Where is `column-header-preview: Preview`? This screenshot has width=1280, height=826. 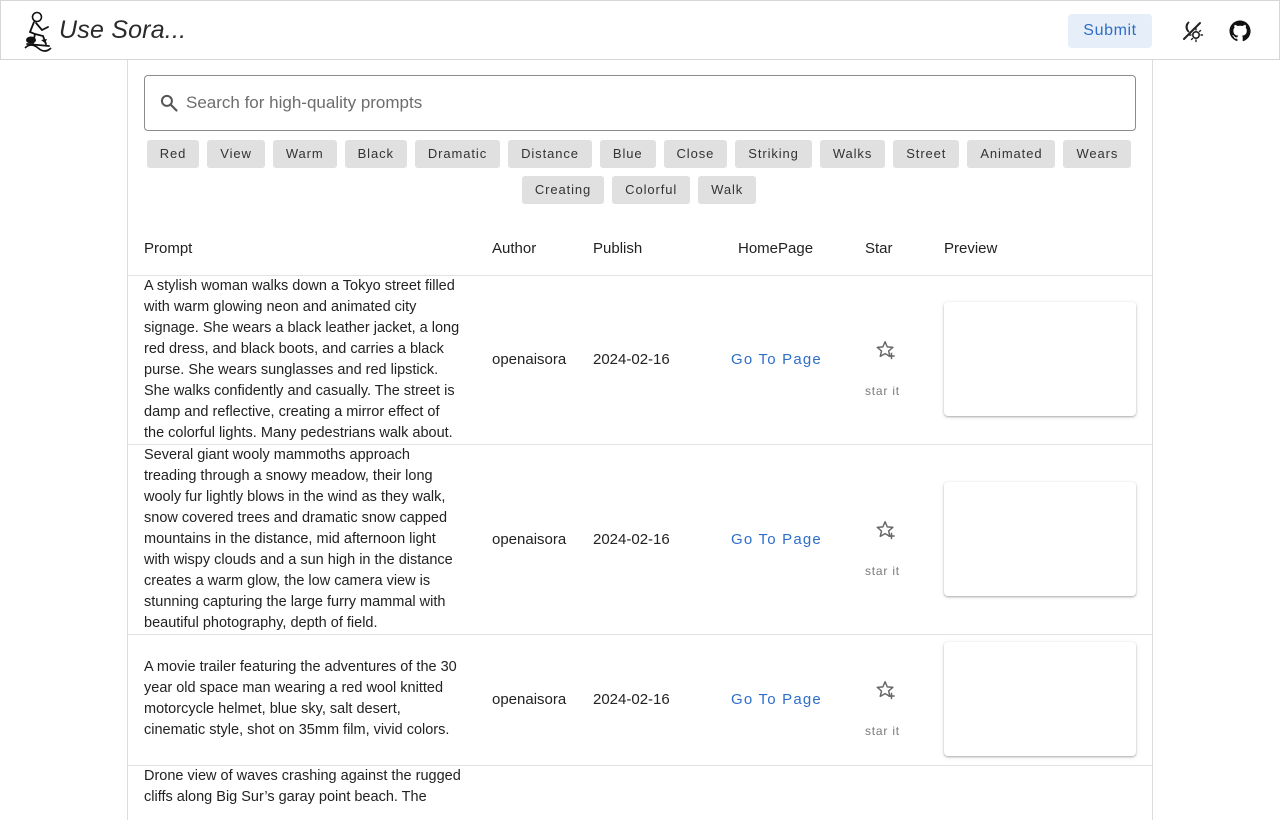 column-header-preview: Preview is located at coordinates (971, 248).